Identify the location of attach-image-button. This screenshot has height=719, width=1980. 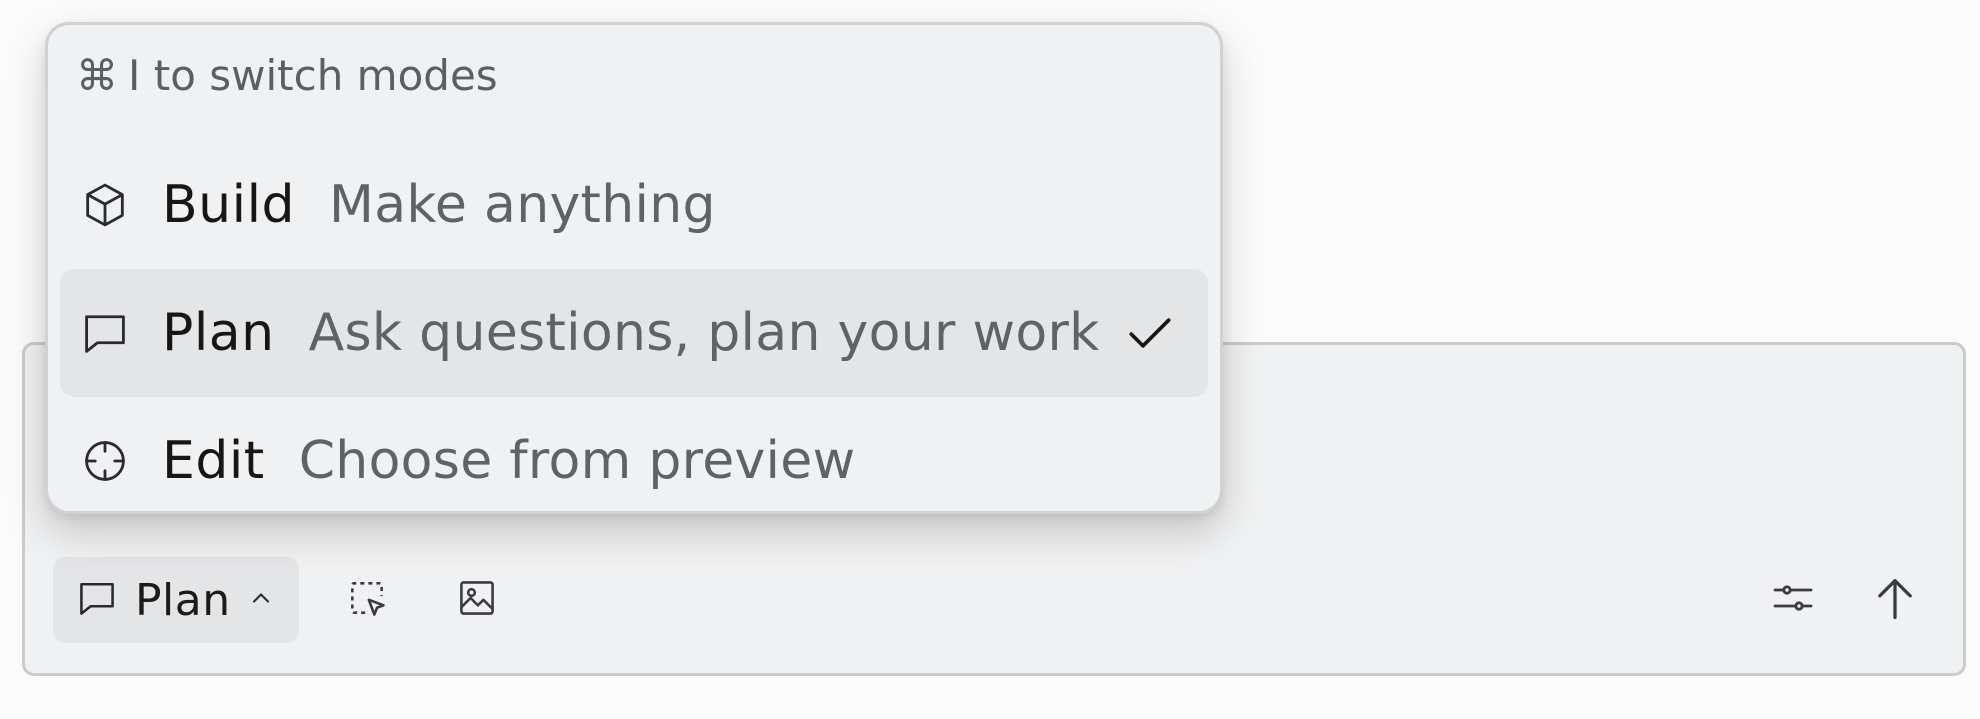
(477, 600).